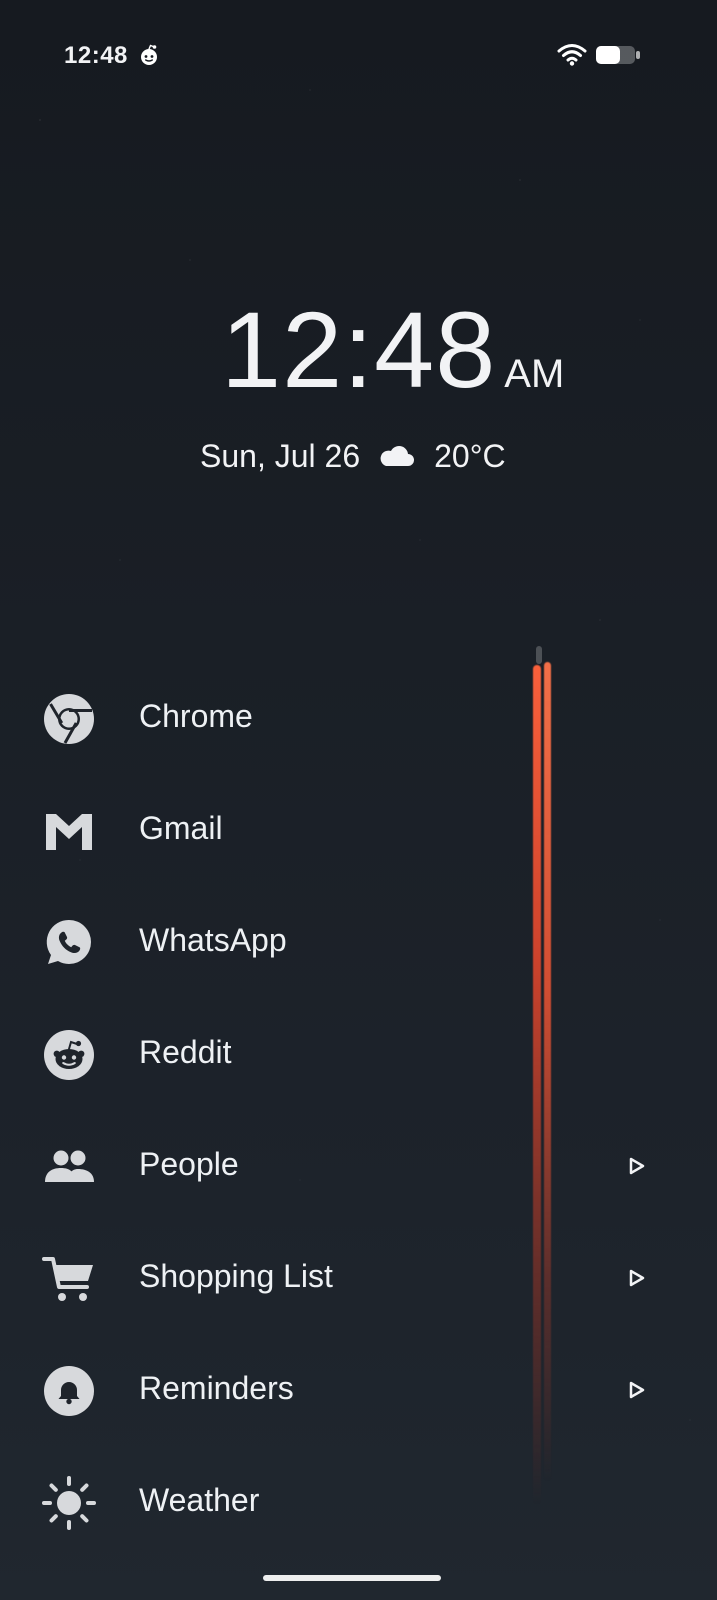 The image size is (717, 1600). What do you see at coordinates (69, 831) in the screenshot?
I see `gmail-icon` at bounding box center [69, 831].